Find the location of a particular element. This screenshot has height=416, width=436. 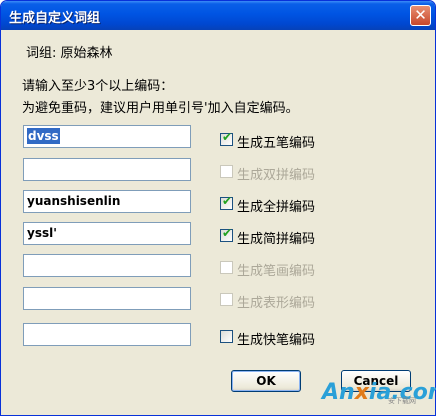

window-title: 生成自定义词组 is located at coordinates (55, 18).